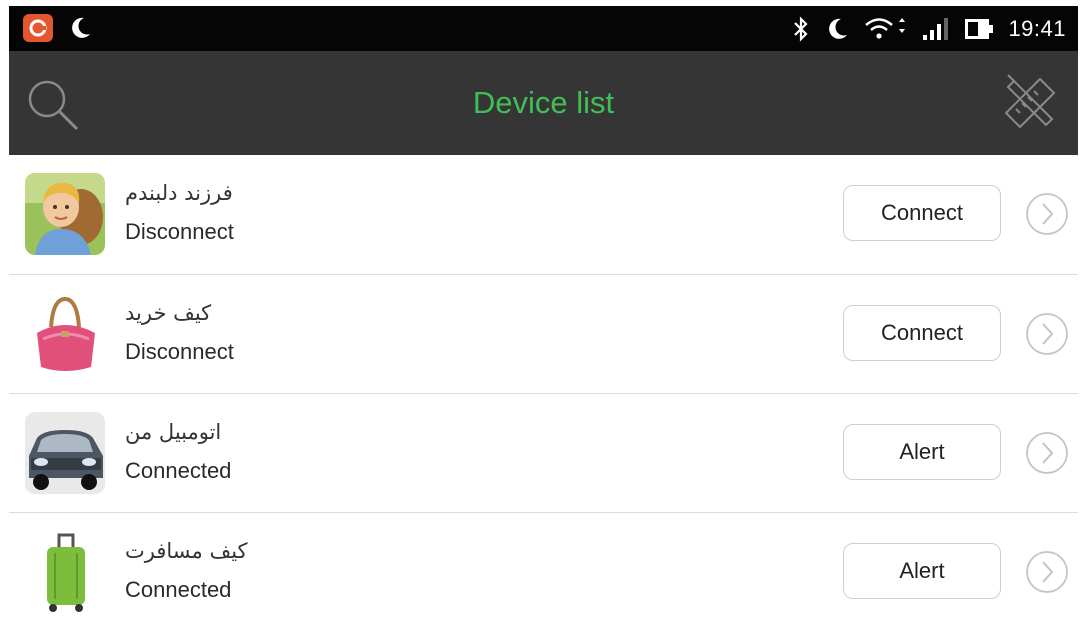 Image resolution: width=1085 pixels, height=631 pixels. I want to click on status-right-icons: 19:41, so click(929, 29).